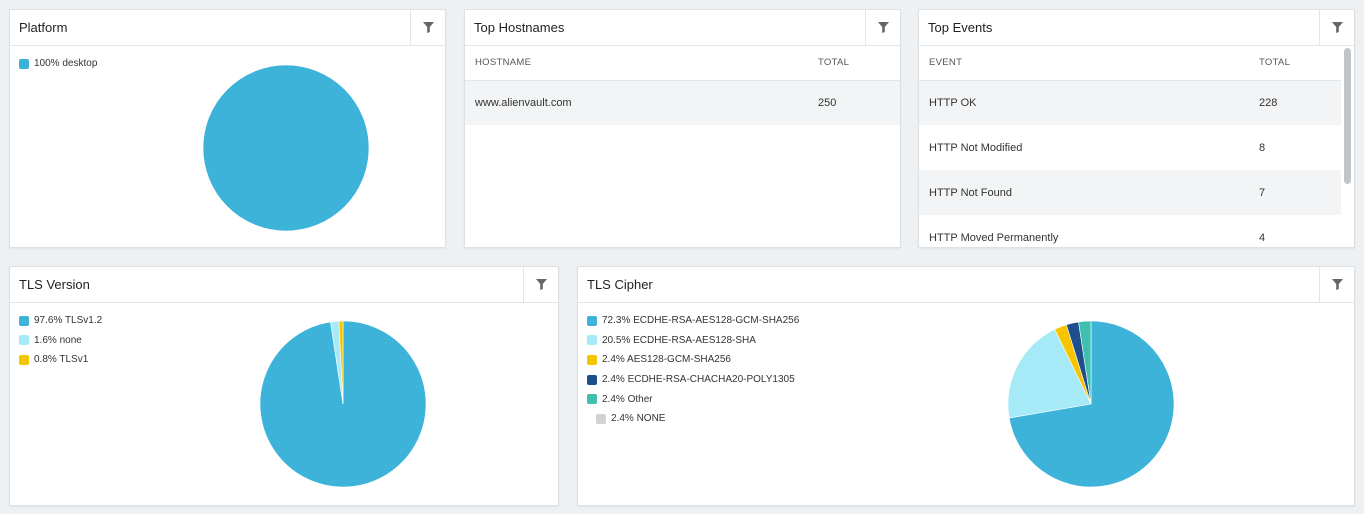 This screenshot has width=1364, height=514. Describe the element at coordinates (1262, 192) in the screenshot. I see `total-cell: 7` at that location.